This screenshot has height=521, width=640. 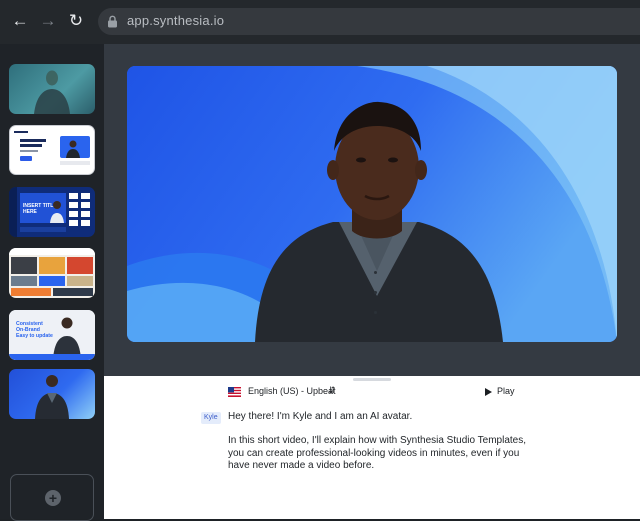 I want to click on browser-toolbar: ← → ↻ app.synthesia.io, so click(x=320, y=22).